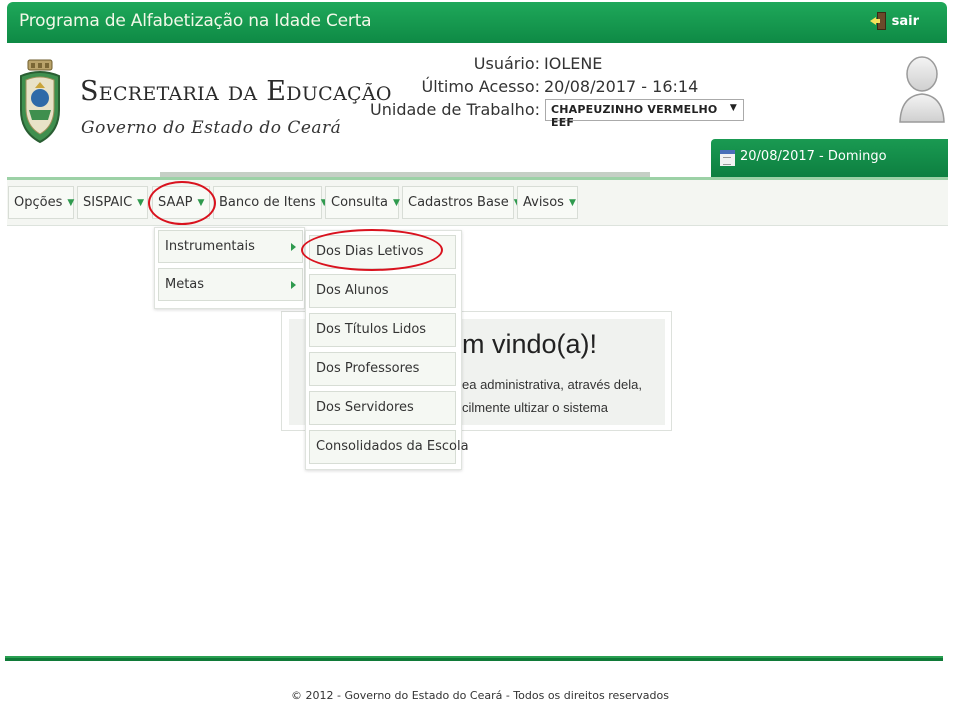 The image size is (960, 720). Describe the element at coordinates (621, 86) in the screenshot. I see `last-access-value: 20/08/2017 - 16:14` at that location.